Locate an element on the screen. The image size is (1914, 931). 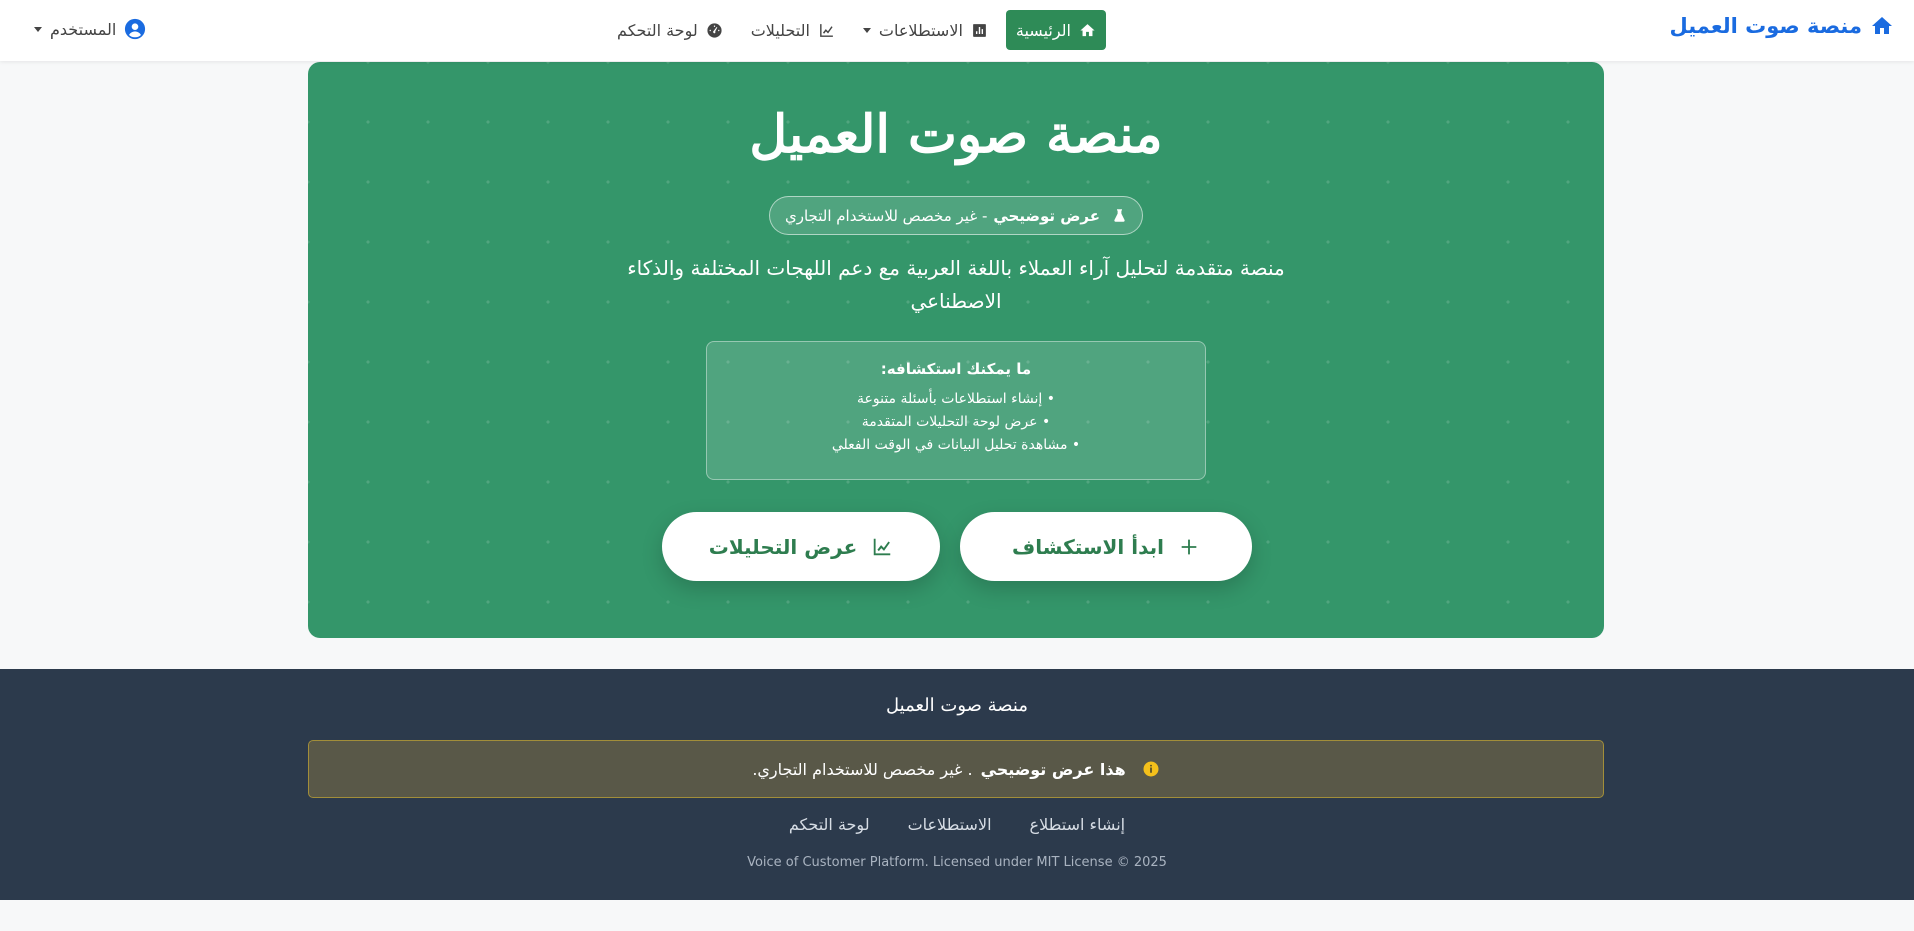
footer-title: منصة صوت العميل is located at coordinates (957, 705).